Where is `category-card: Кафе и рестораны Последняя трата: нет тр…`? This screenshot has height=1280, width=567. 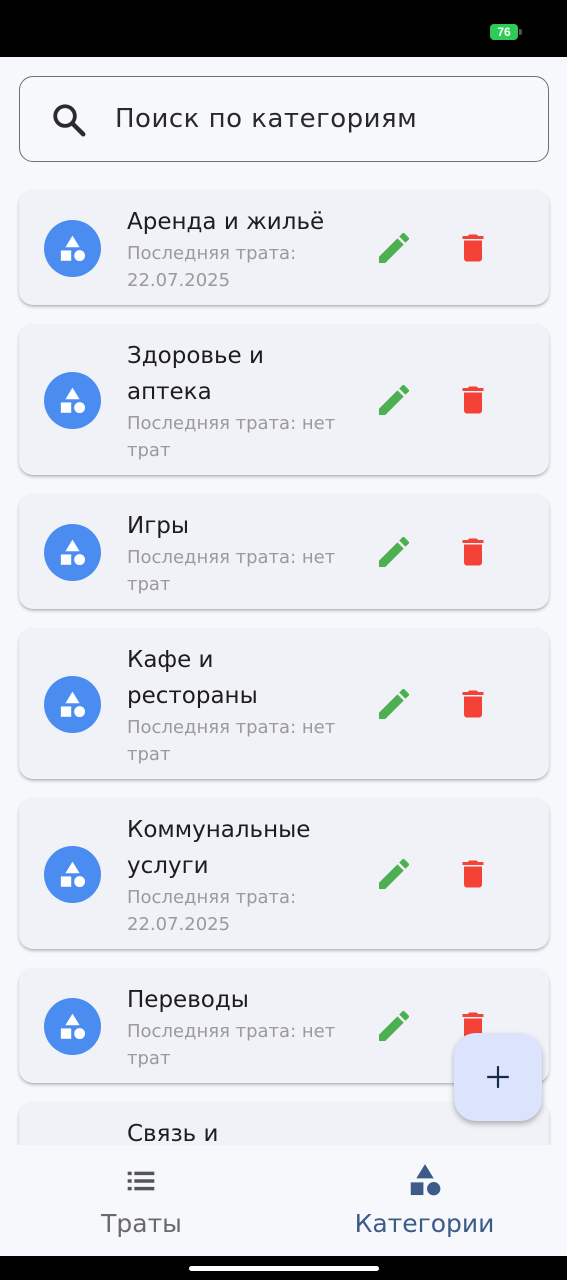 category-card: Кафе и рестораны Последняя трата: нет тр… is located at coordinates (284, 703).